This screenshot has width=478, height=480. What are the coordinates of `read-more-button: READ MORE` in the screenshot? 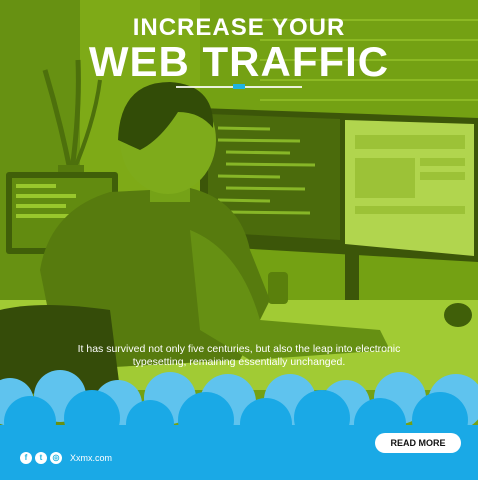 It's located at (418, 443).